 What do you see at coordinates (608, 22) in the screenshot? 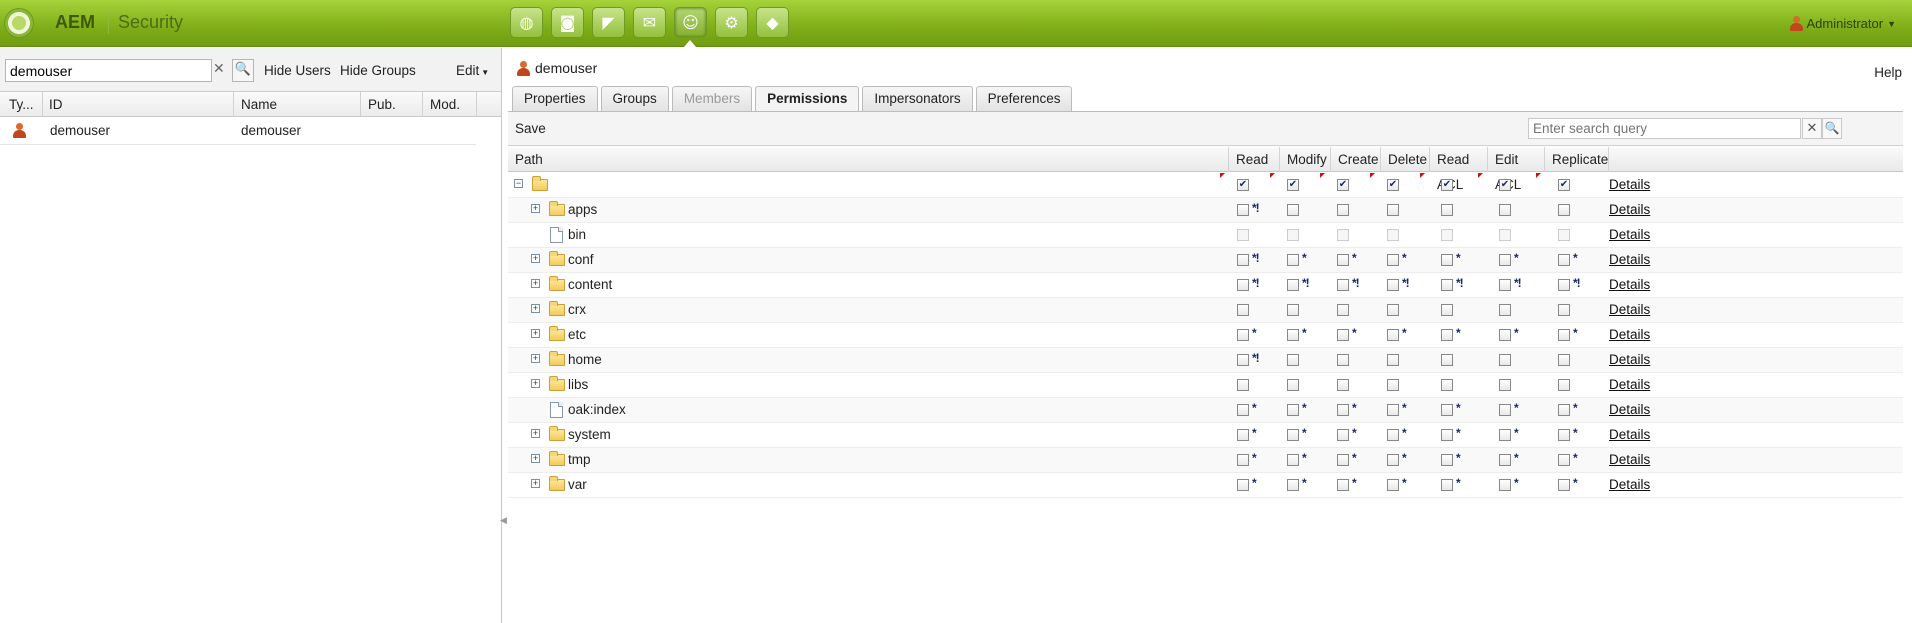
I see `megaphone-console-button: ◤` at bounding box center [608, 22].